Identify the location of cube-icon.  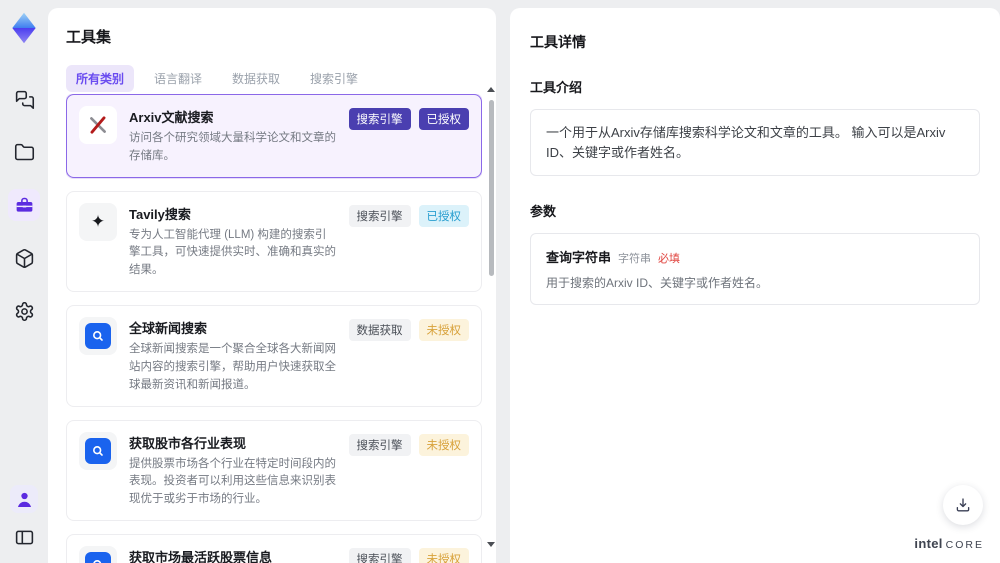
(24, 258).